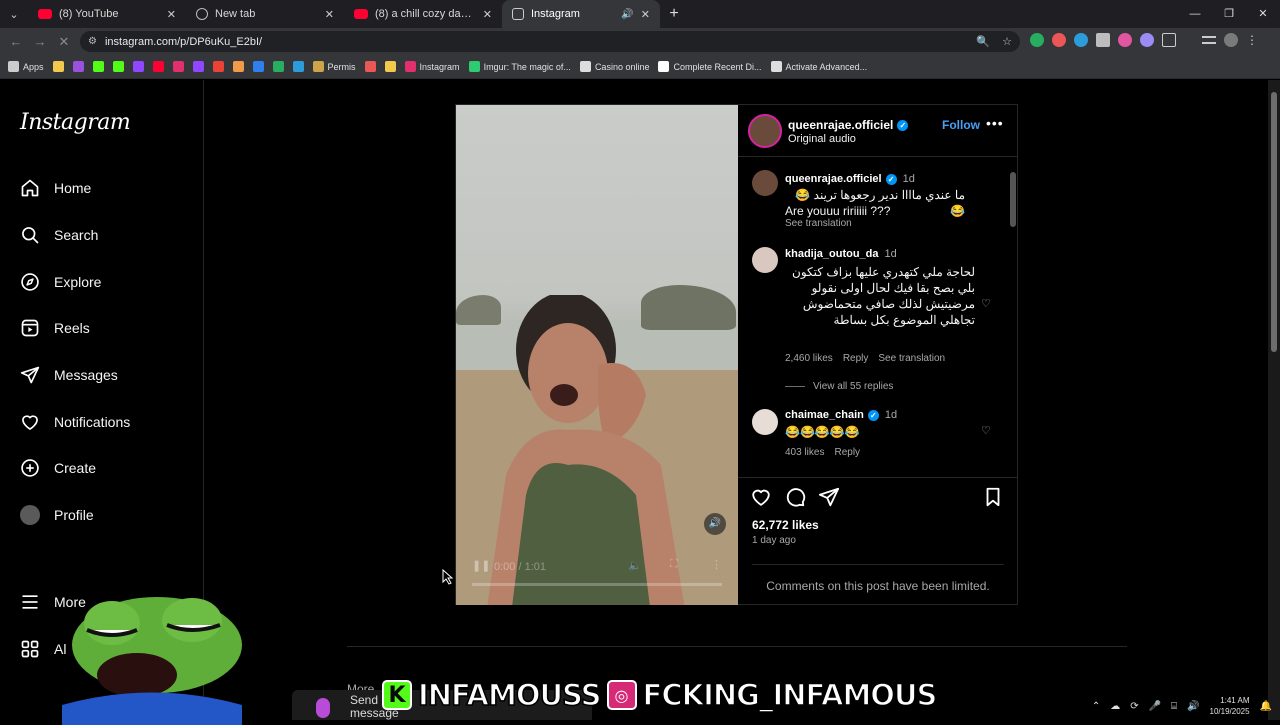  I want to click on follow-button: Follow, so click(961, 125).